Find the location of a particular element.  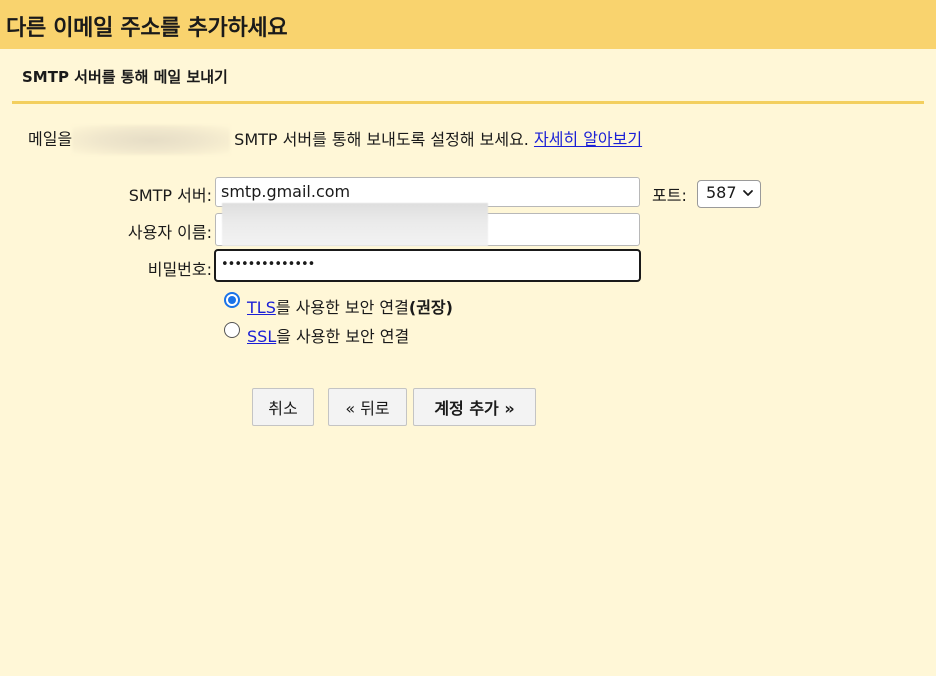

username-label: 사용자 이름: is located at coordinates (169, 232).